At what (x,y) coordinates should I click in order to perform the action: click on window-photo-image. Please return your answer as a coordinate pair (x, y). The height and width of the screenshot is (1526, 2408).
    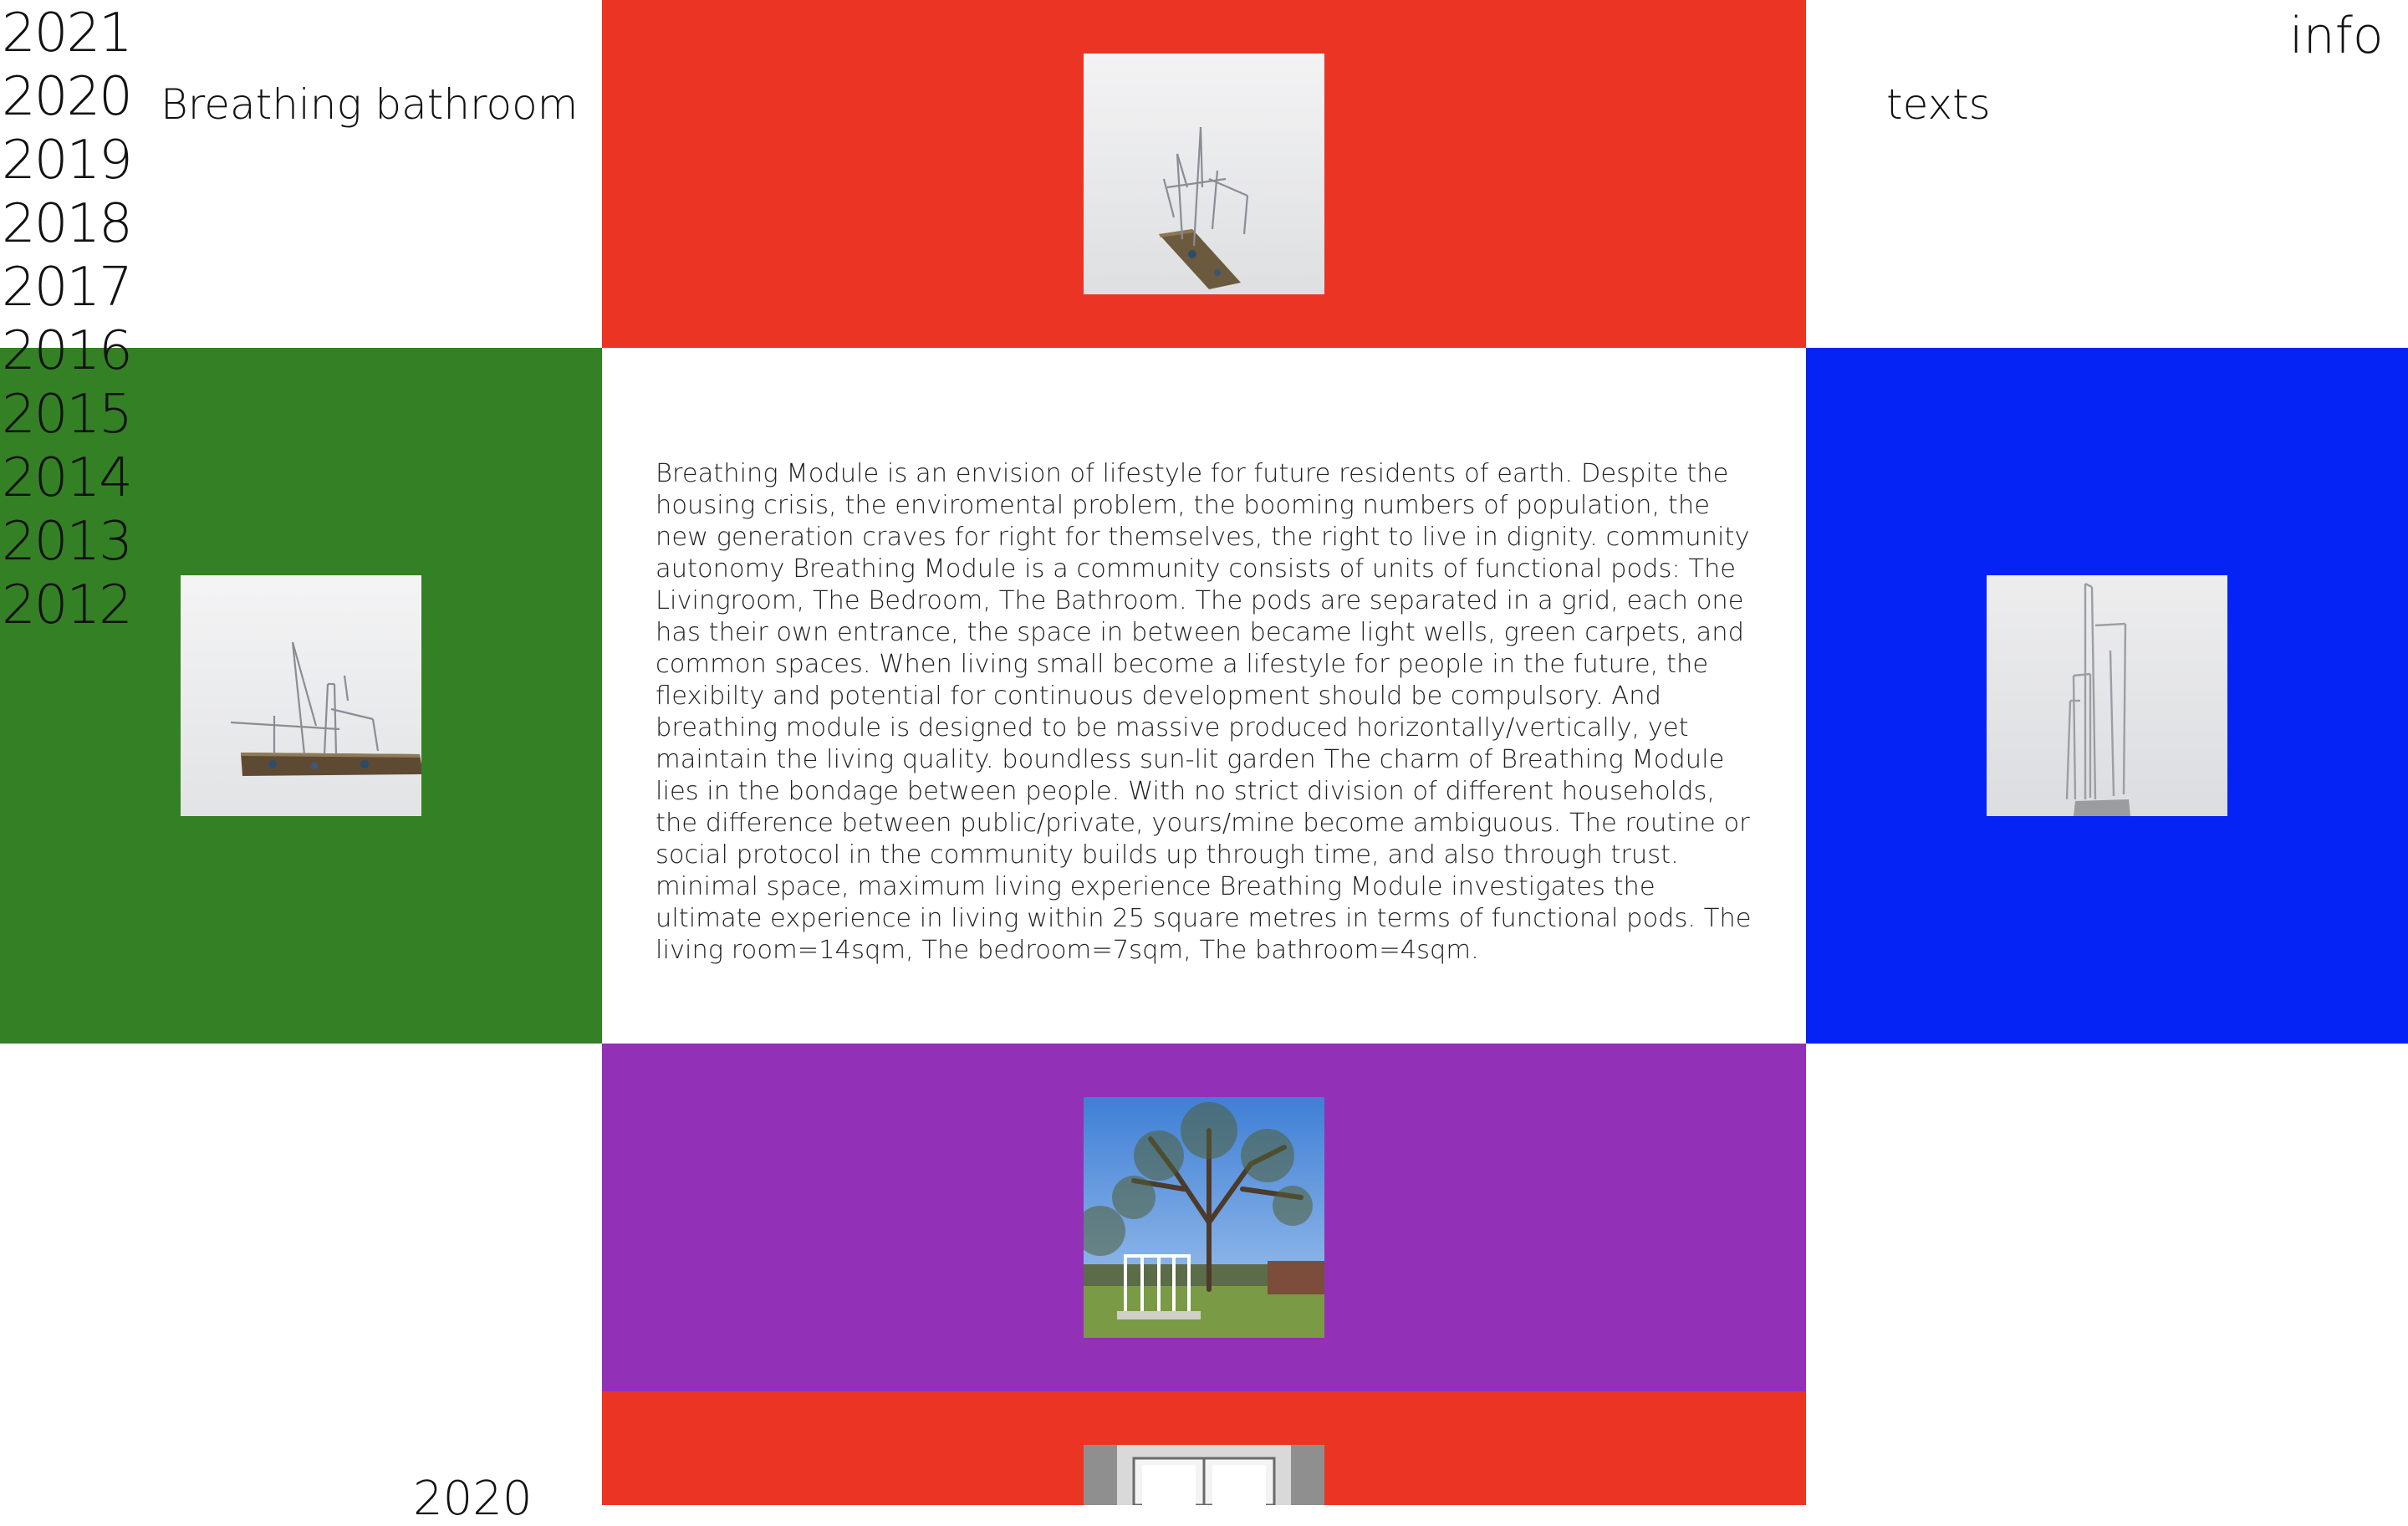
    Looking at the image, I should click on (1204, 1475).